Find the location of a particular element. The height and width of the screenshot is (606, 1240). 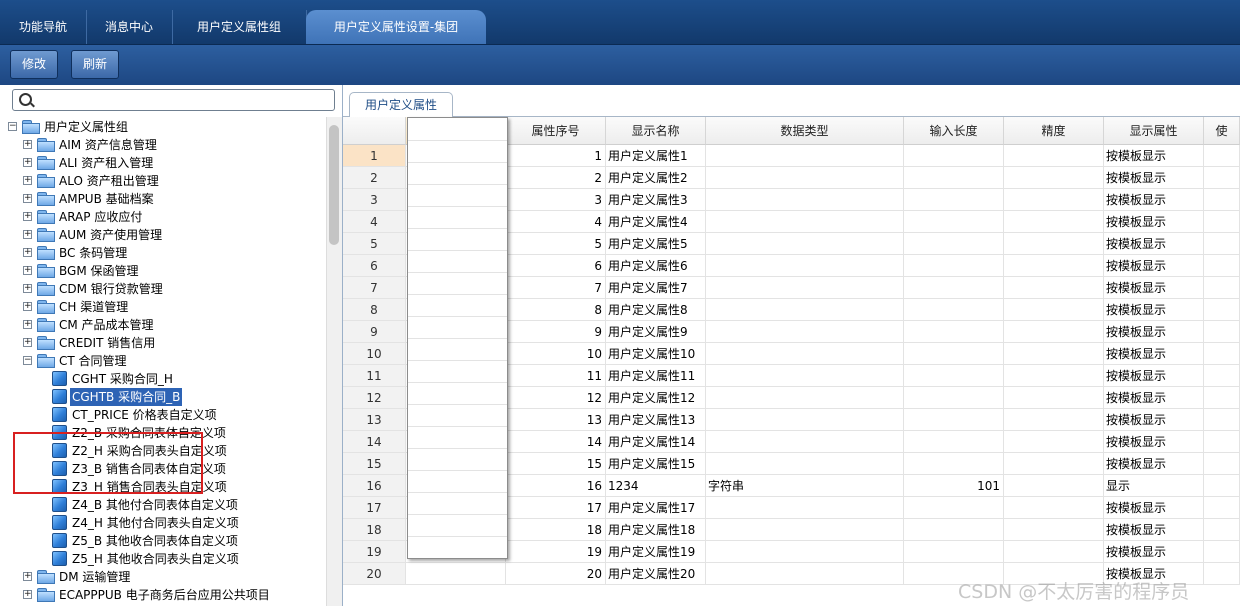

column-header is located at coordinates (374, 131).